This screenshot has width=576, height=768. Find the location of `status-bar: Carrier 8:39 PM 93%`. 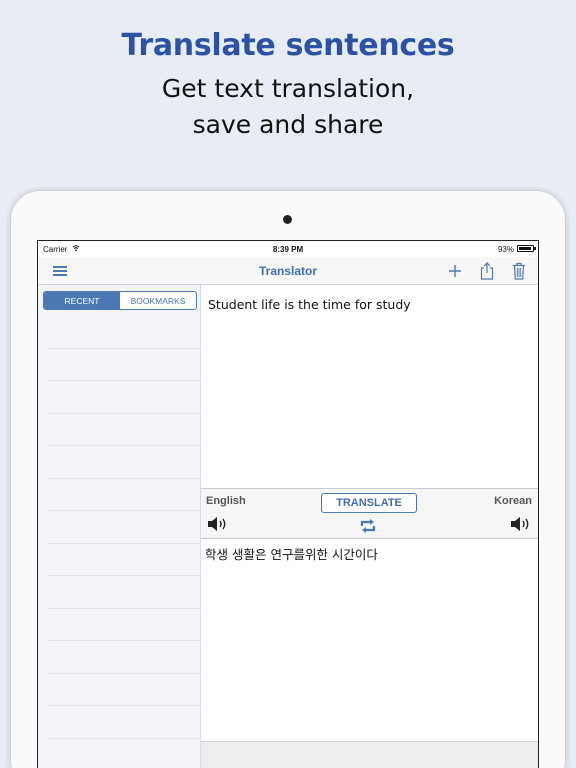

status-bar: Carrier 8:39 PM 93% is located at coordinates (288, 249).